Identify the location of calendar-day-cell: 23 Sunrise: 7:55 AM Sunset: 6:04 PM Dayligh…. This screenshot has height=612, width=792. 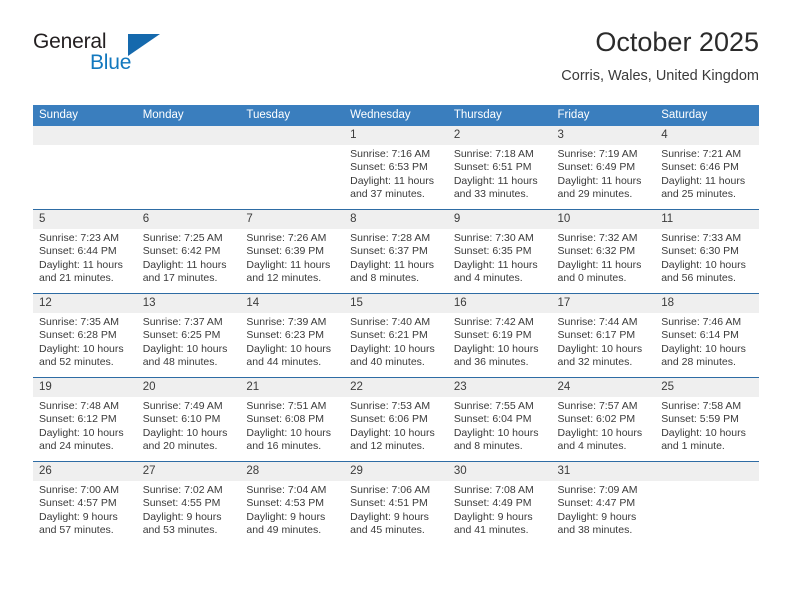
(499, 419).